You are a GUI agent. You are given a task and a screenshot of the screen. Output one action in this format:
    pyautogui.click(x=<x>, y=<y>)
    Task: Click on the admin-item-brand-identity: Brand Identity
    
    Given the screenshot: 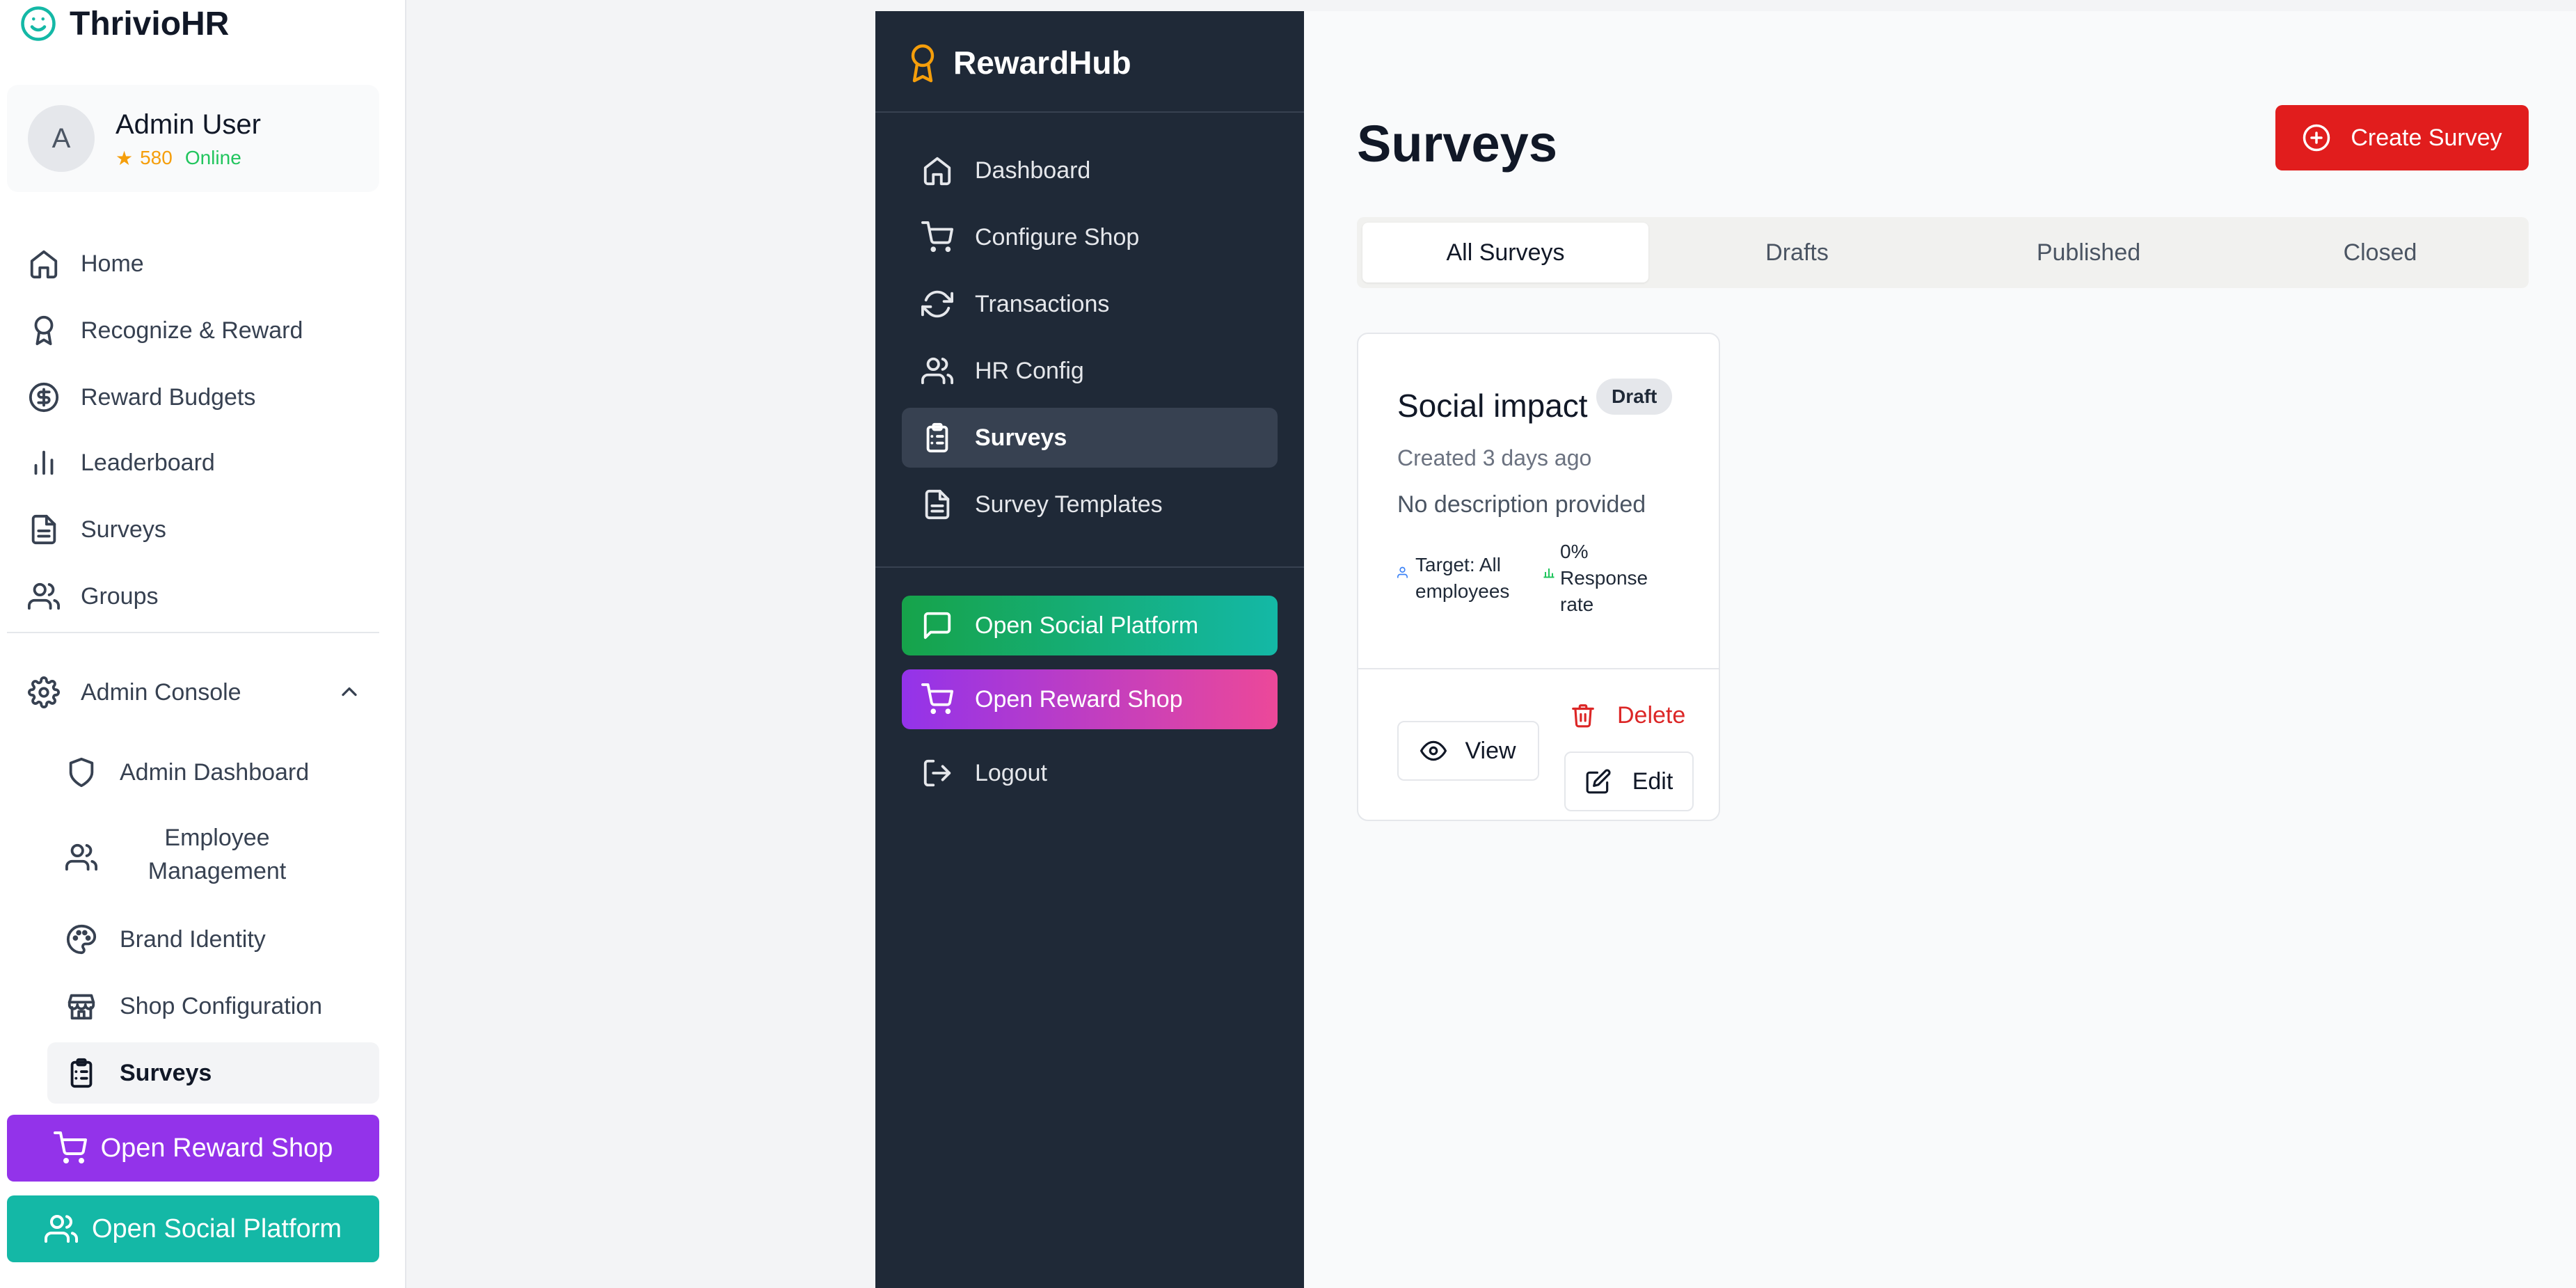 What is the action you would take?
    pyautogui.click(x=213, y=939)
    